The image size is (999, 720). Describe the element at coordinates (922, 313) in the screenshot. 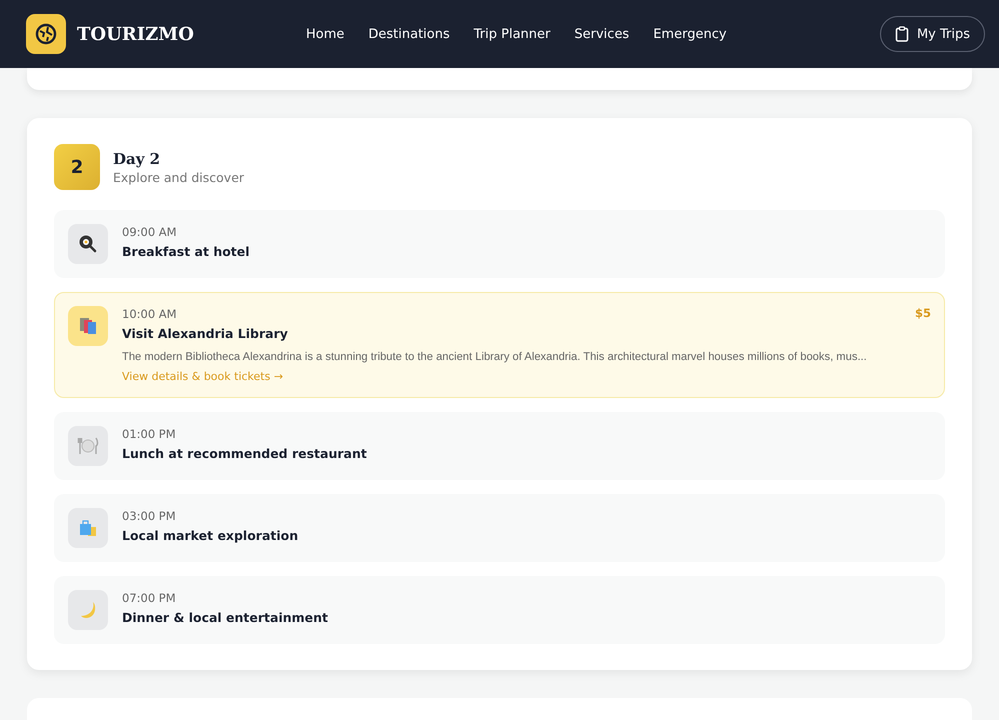

I see `activity-price: $5` at that location.